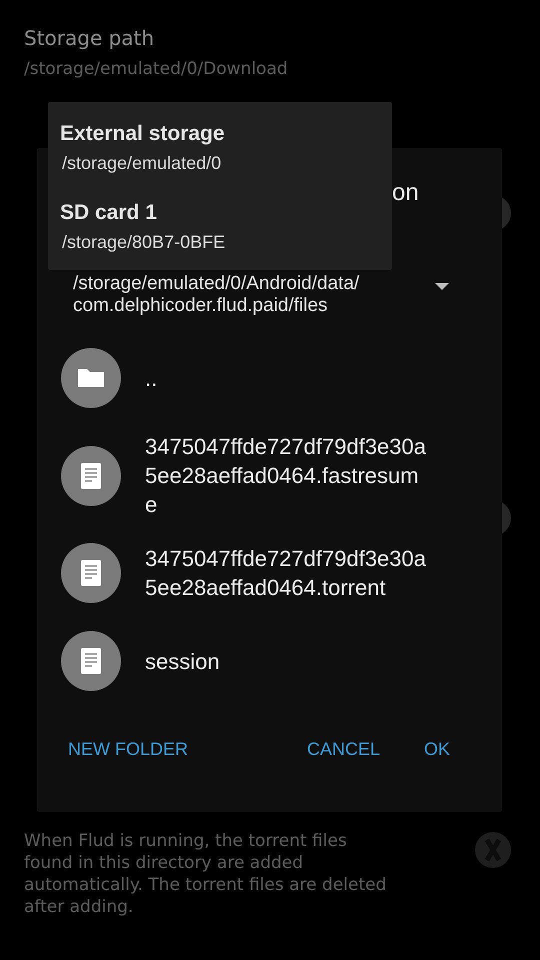  I want to click on dialog-title: on, so click(405, 193).